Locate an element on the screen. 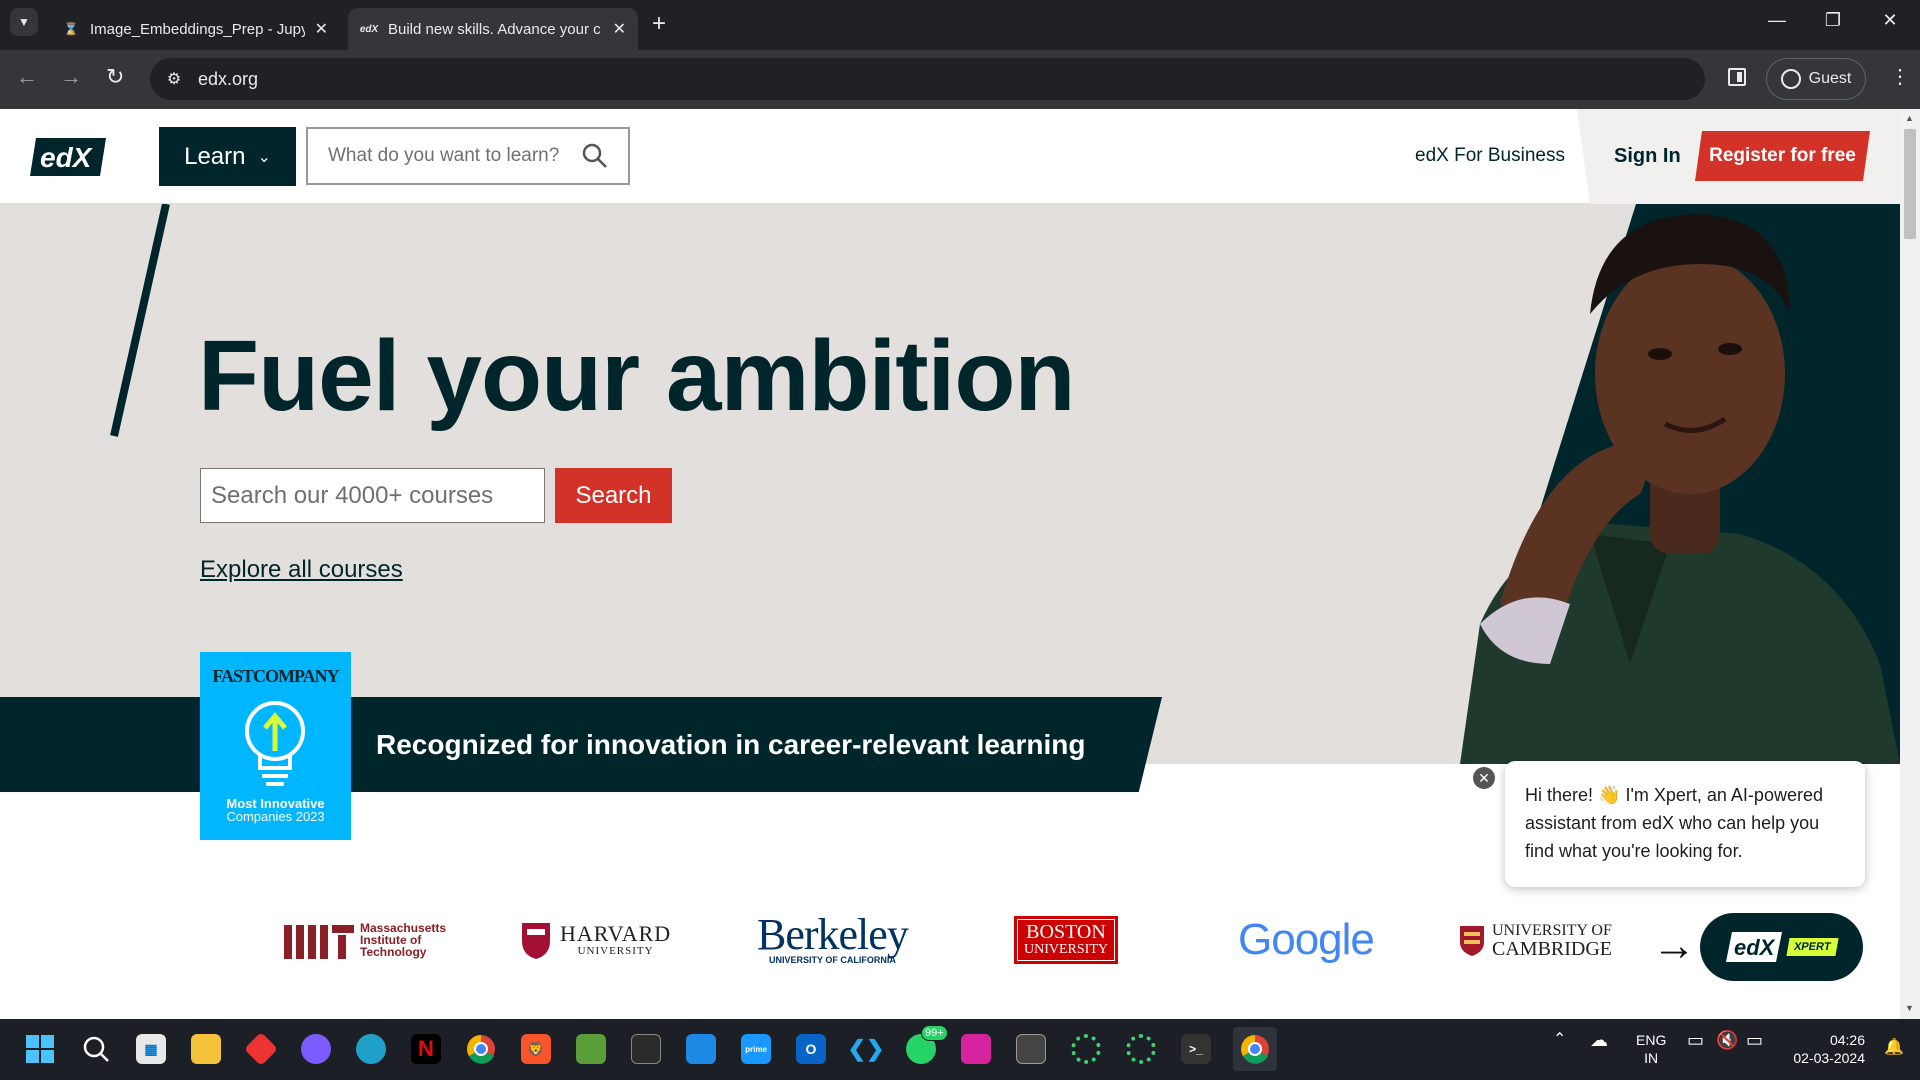 This screenshot has width=1920, height=1080. app-red-icon is located at coordinates (261, 1049).